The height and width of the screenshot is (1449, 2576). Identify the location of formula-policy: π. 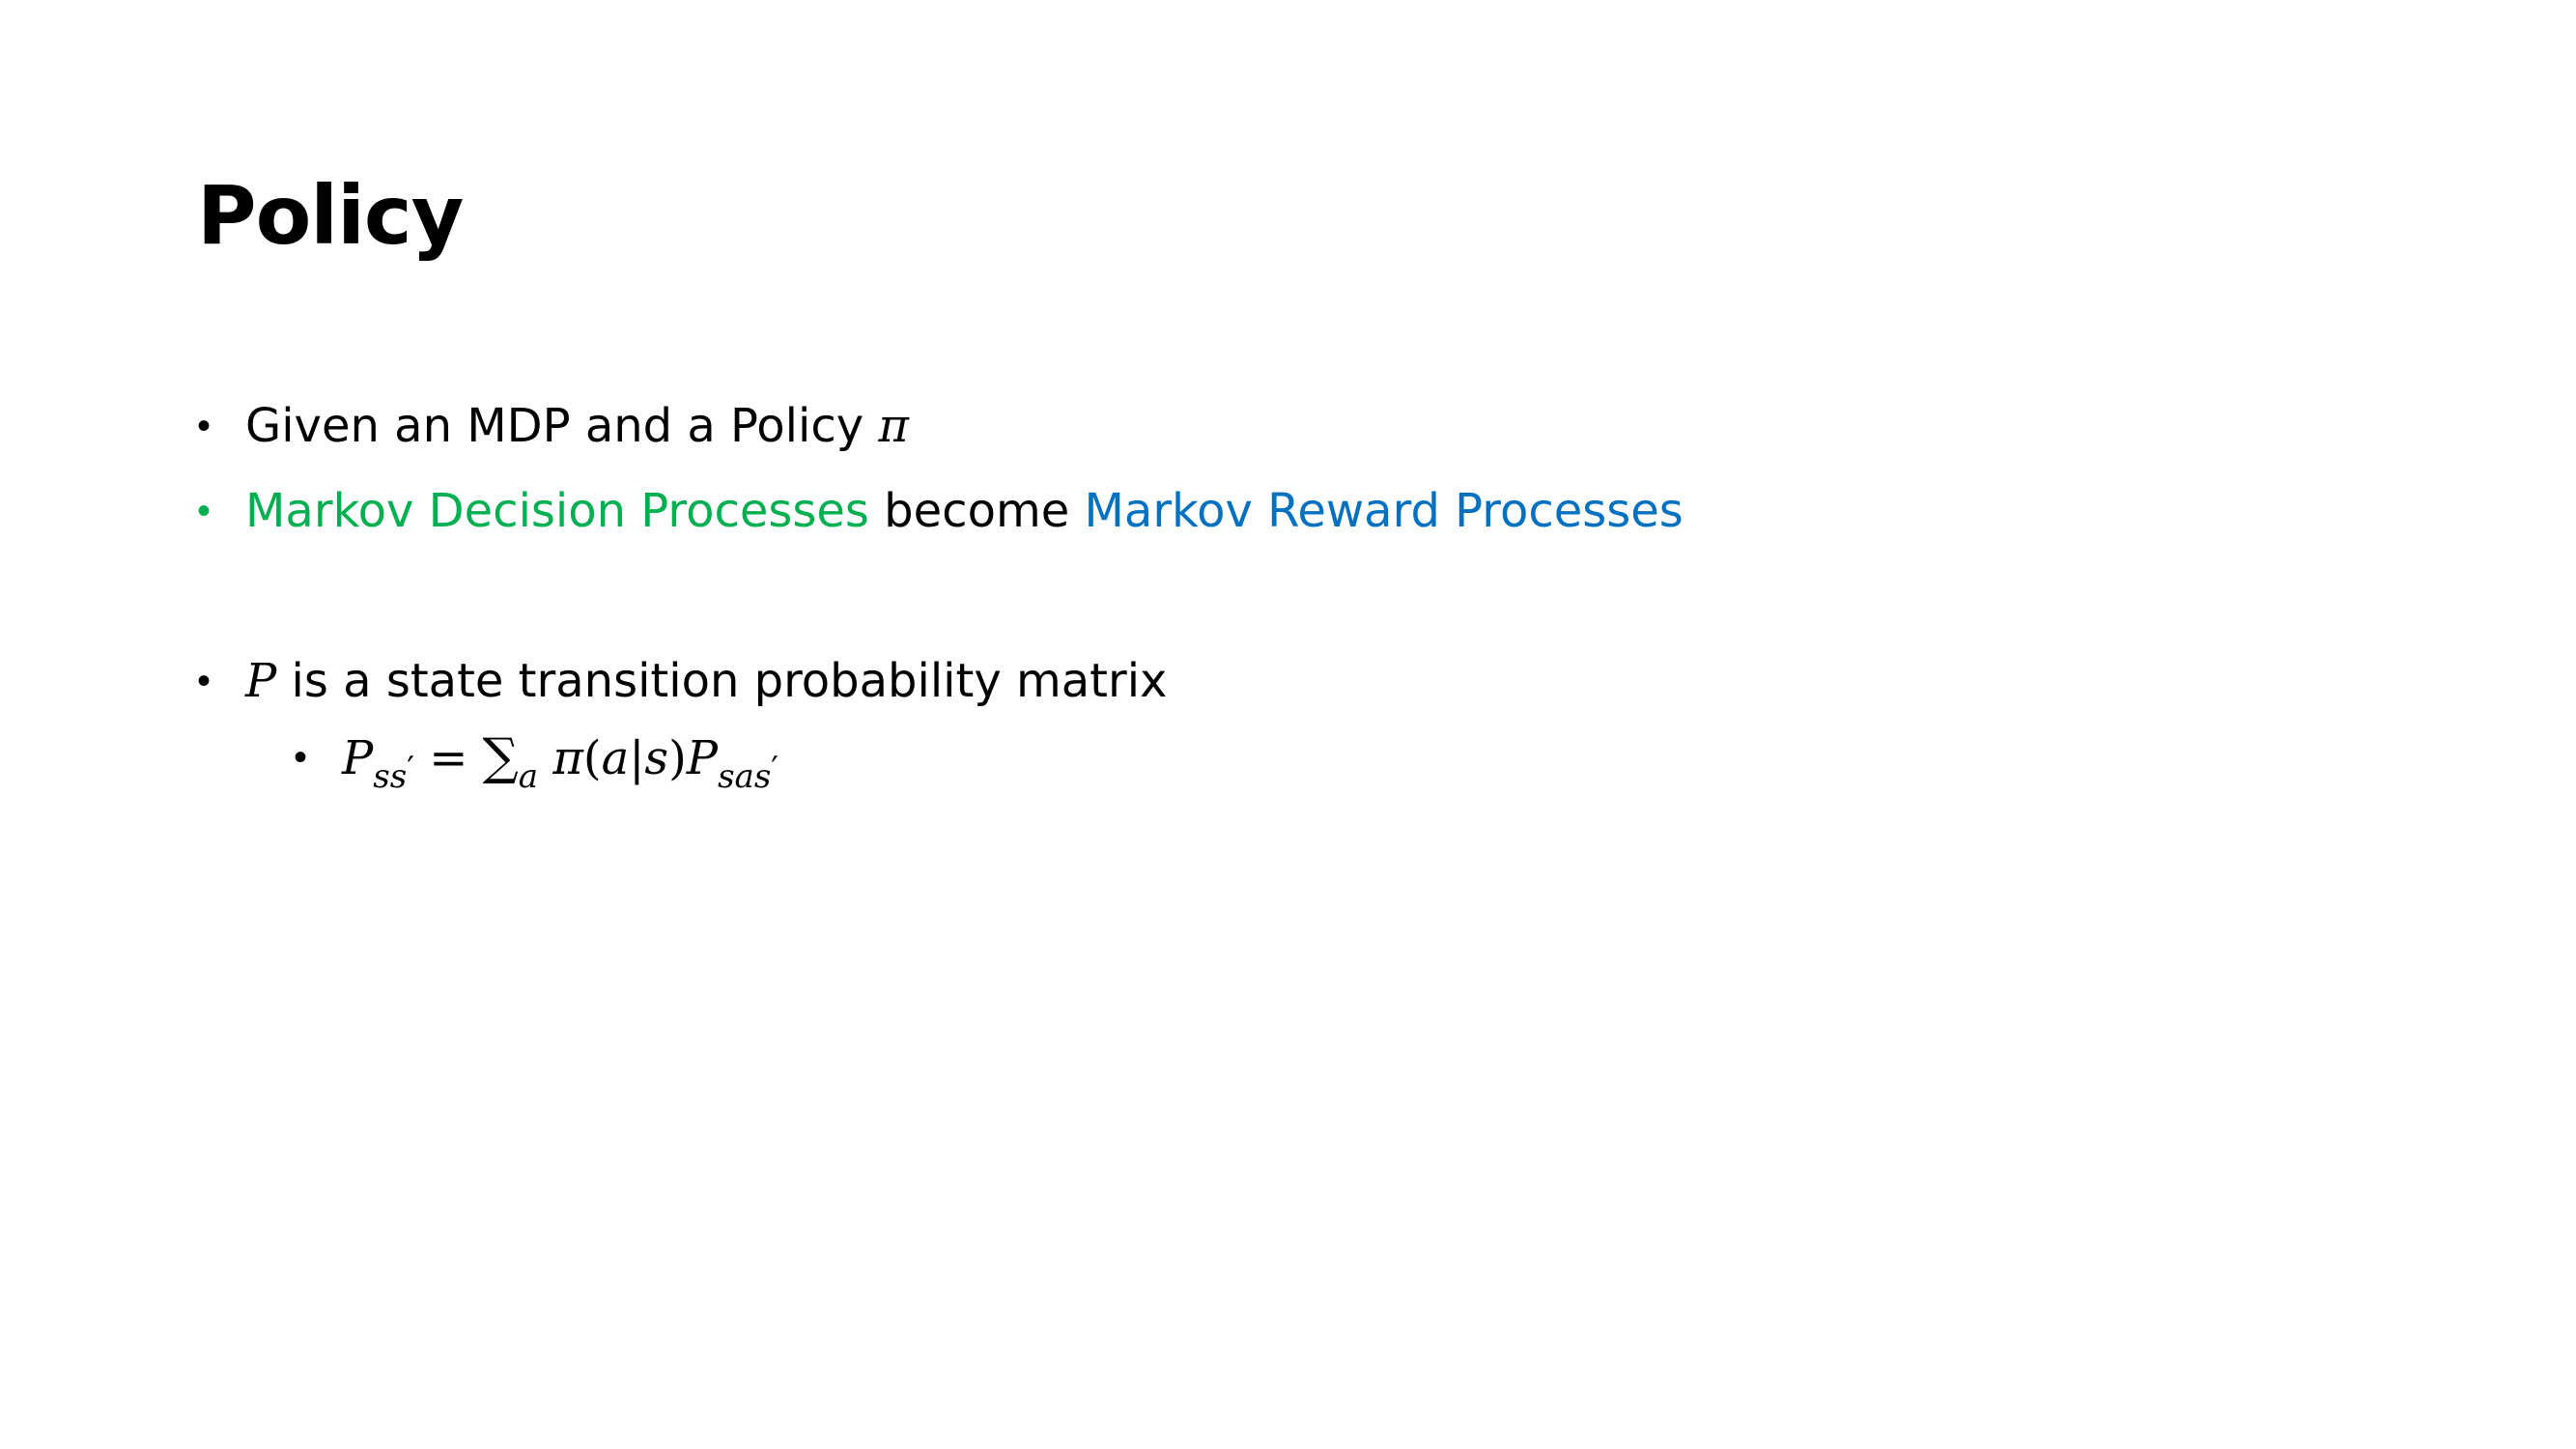
(560, 758).